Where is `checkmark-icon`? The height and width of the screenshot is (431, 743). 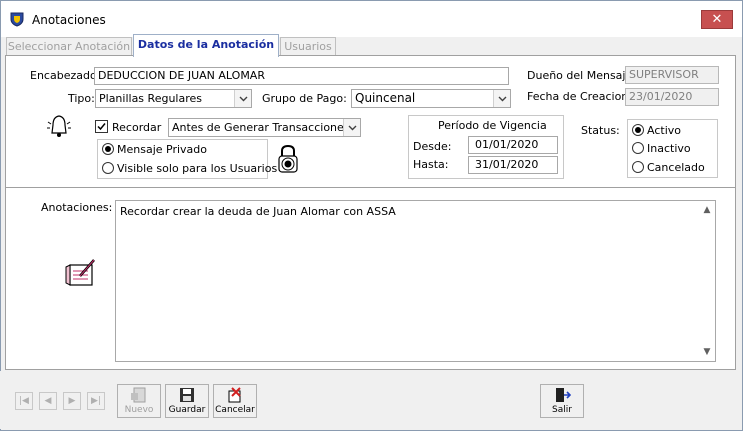 checkmark-icon is located at coordinates (101, 127).